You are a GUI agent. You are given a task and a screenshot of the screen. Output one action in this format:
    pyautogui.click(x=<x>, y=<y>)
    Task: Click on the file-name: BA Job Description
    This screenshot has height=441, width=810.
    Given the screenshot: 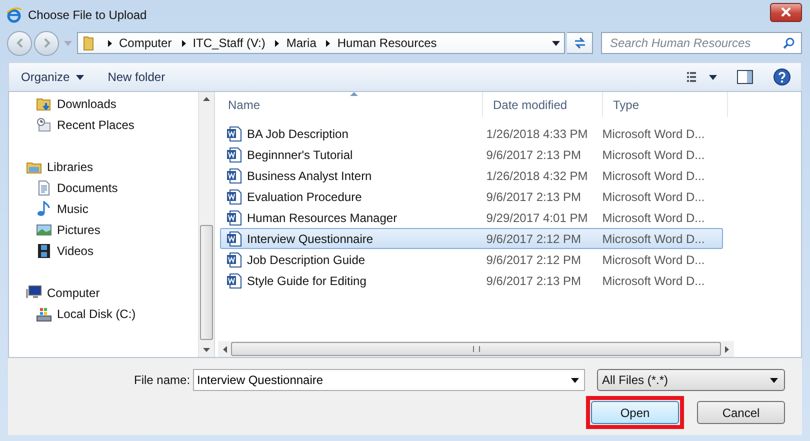 What is the action you would take?
    pyautogui.click(x=297, y=133)
    